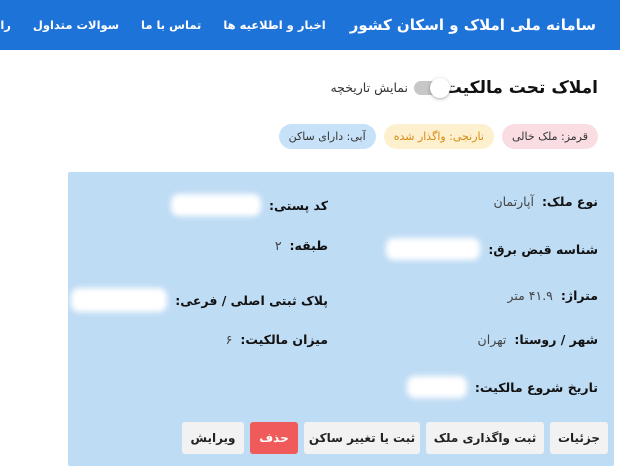 The image size is (620, 472). Describe the element at coordinates (278, 245) in the screenshot. I see `floor-value: ۲` at that location.